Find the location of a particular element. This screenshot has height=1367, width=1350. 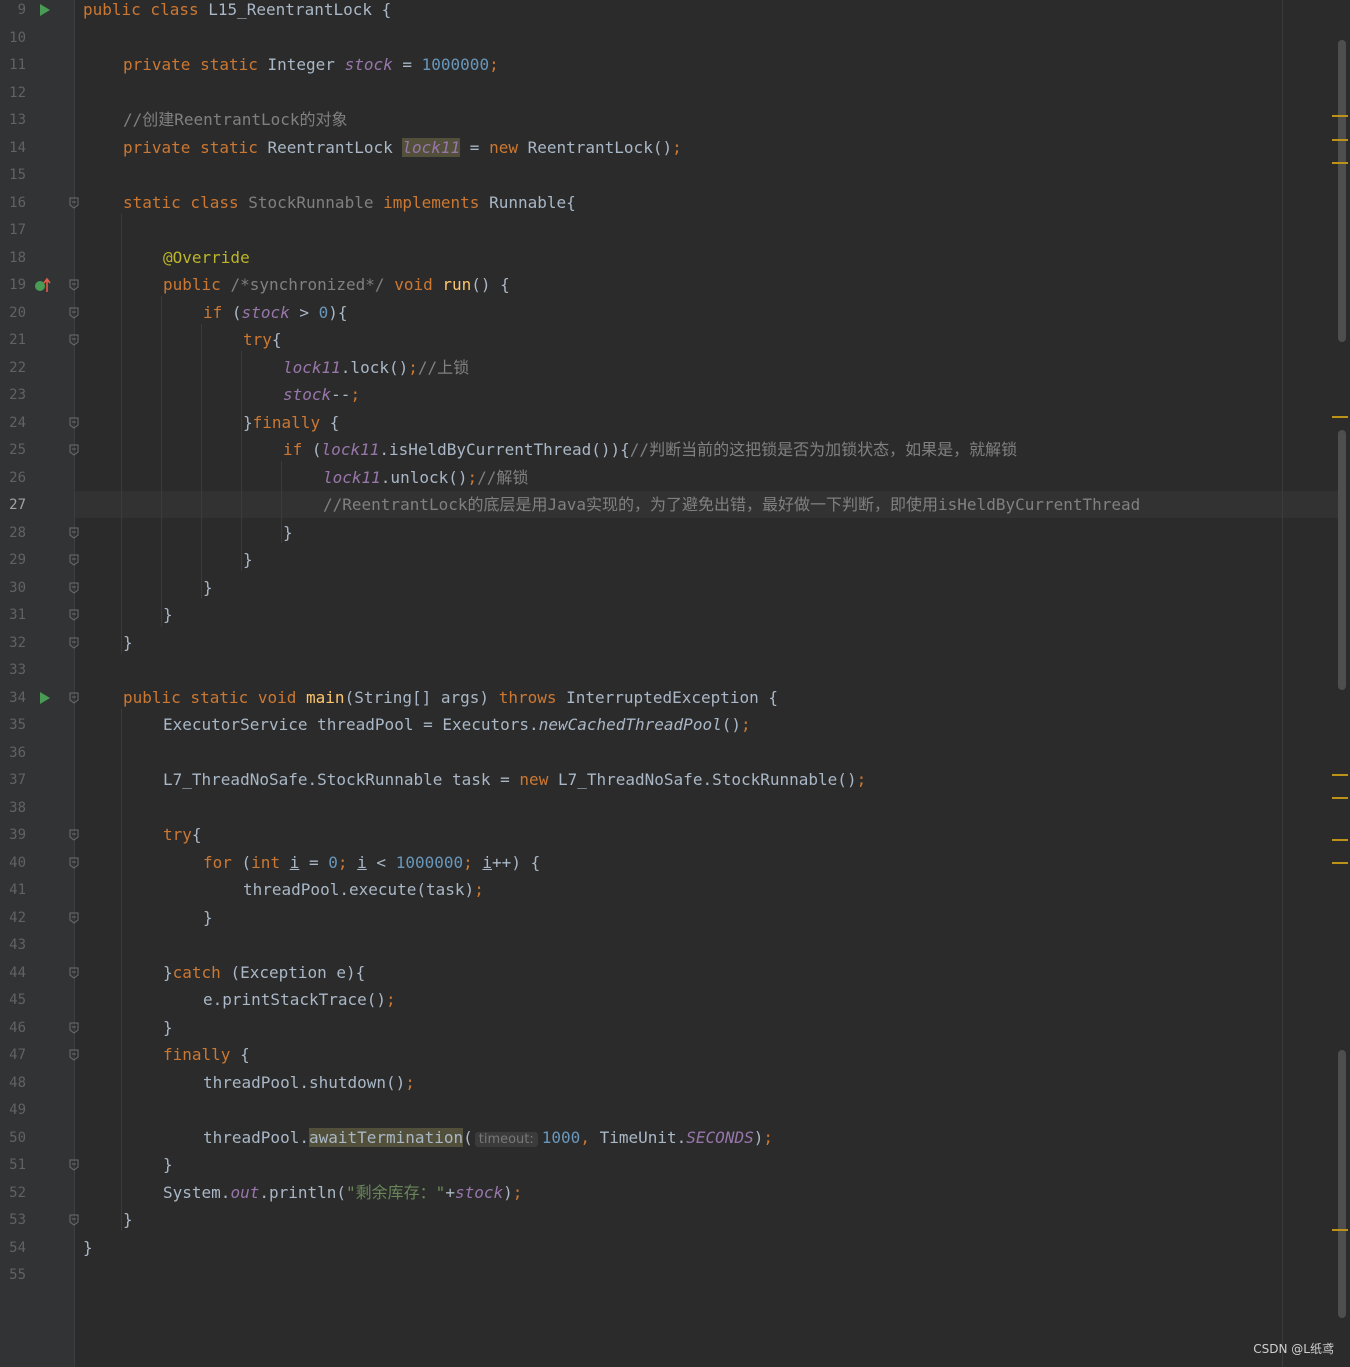

code-line-24: }finally { is located at coordinates (291, 422).